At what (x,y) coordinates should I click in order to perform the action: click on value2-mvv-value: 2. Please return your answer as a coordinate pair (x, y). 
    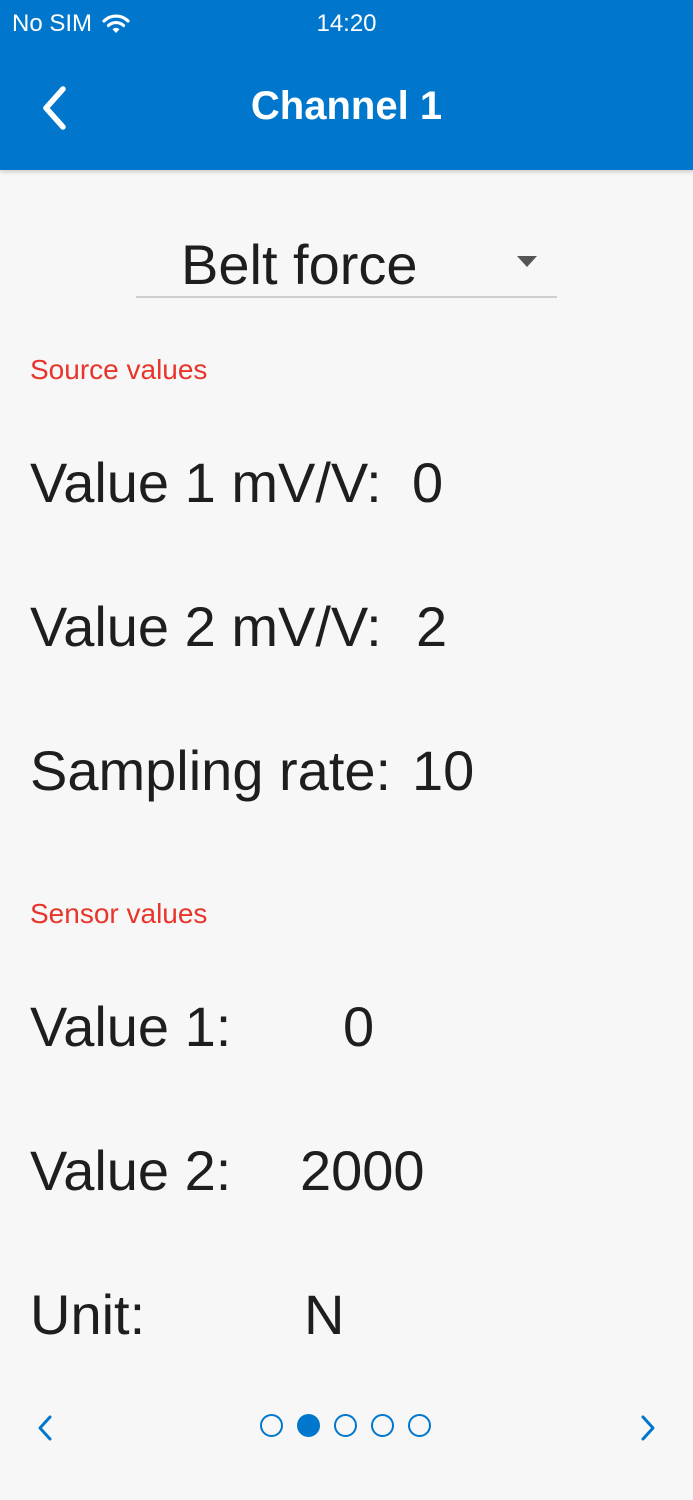
    Looking at the image, I should click on (431, 626).